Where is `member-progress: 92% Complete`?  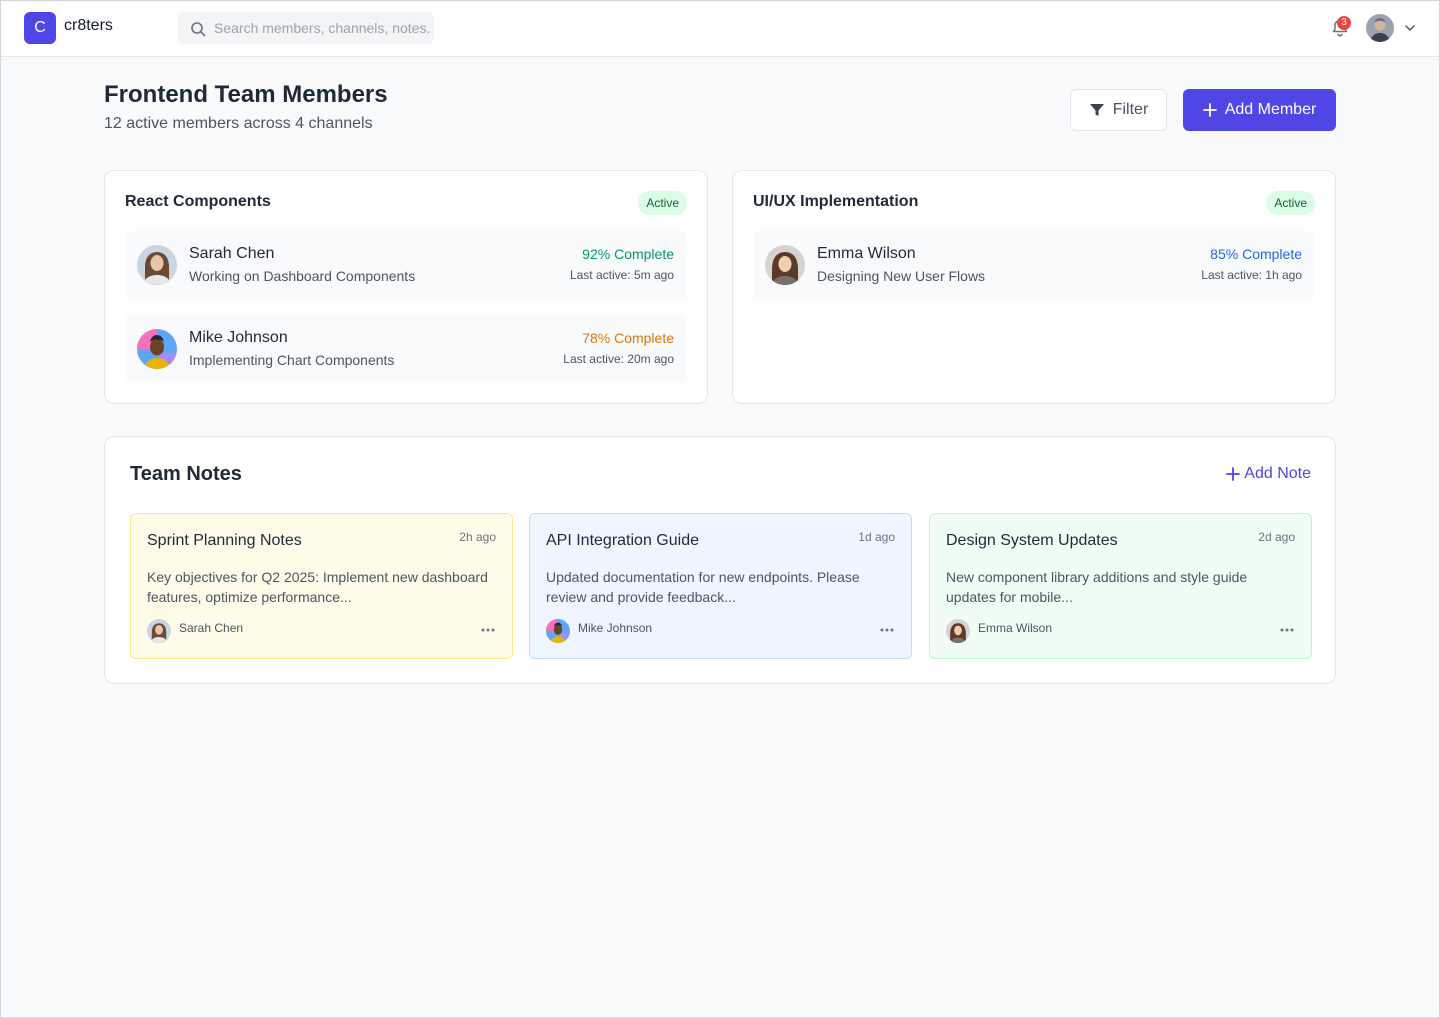 member-progress: 92% Complete is located at coordinates (628, 254).